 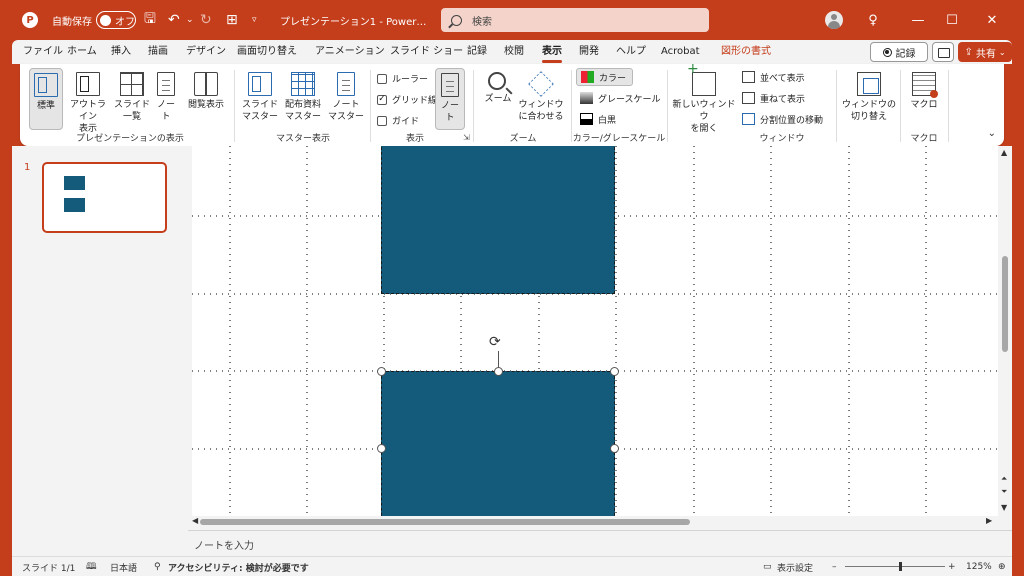 I want to click on autosave-toggle: オフ, so click(x=116, y=20).